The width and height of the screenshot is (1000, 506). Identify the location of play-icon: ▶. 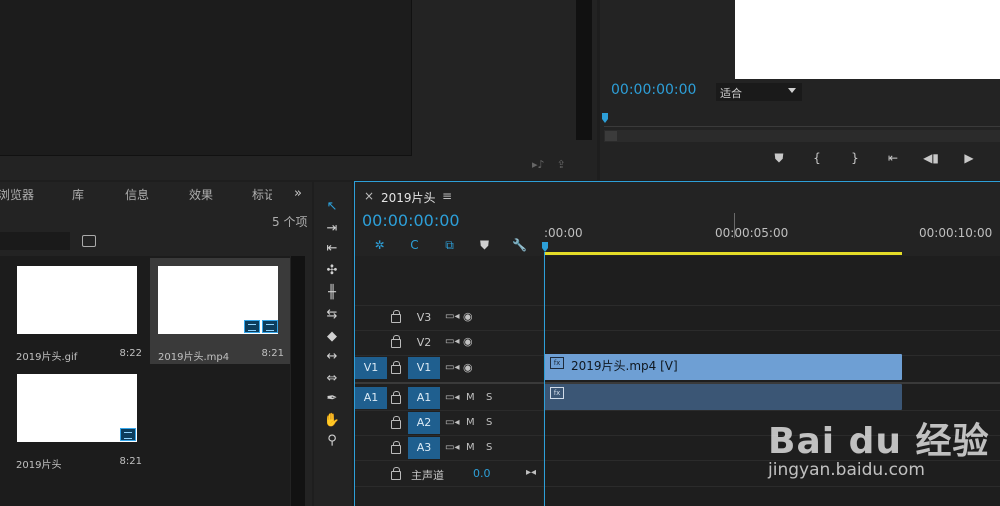
(969, 158).